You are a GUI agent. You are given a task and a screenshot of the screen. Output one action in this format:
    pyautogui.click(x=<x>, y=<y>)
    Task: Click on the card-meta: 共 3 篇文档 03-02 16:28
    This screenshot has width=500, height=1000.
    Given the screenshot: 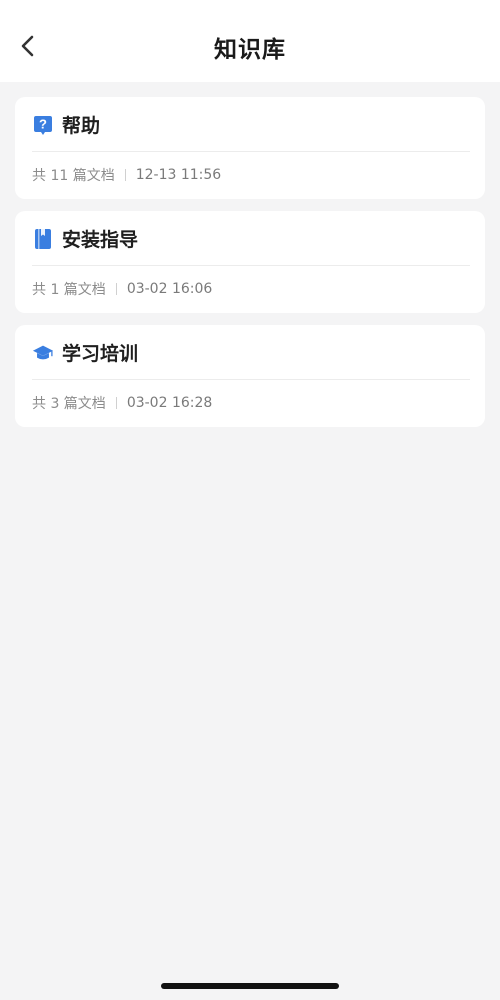 What is the action you would take?
    pyautogui.click(x=122, y=403)
    